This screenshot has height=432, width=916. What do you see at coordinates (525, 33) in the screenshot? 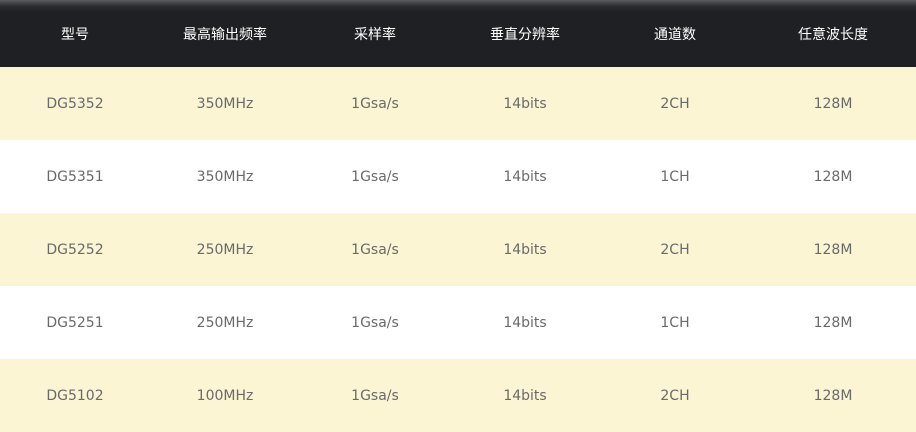
I see `header-vertical-resolution: 垂直分辨率` at bounding box center [525, 33].